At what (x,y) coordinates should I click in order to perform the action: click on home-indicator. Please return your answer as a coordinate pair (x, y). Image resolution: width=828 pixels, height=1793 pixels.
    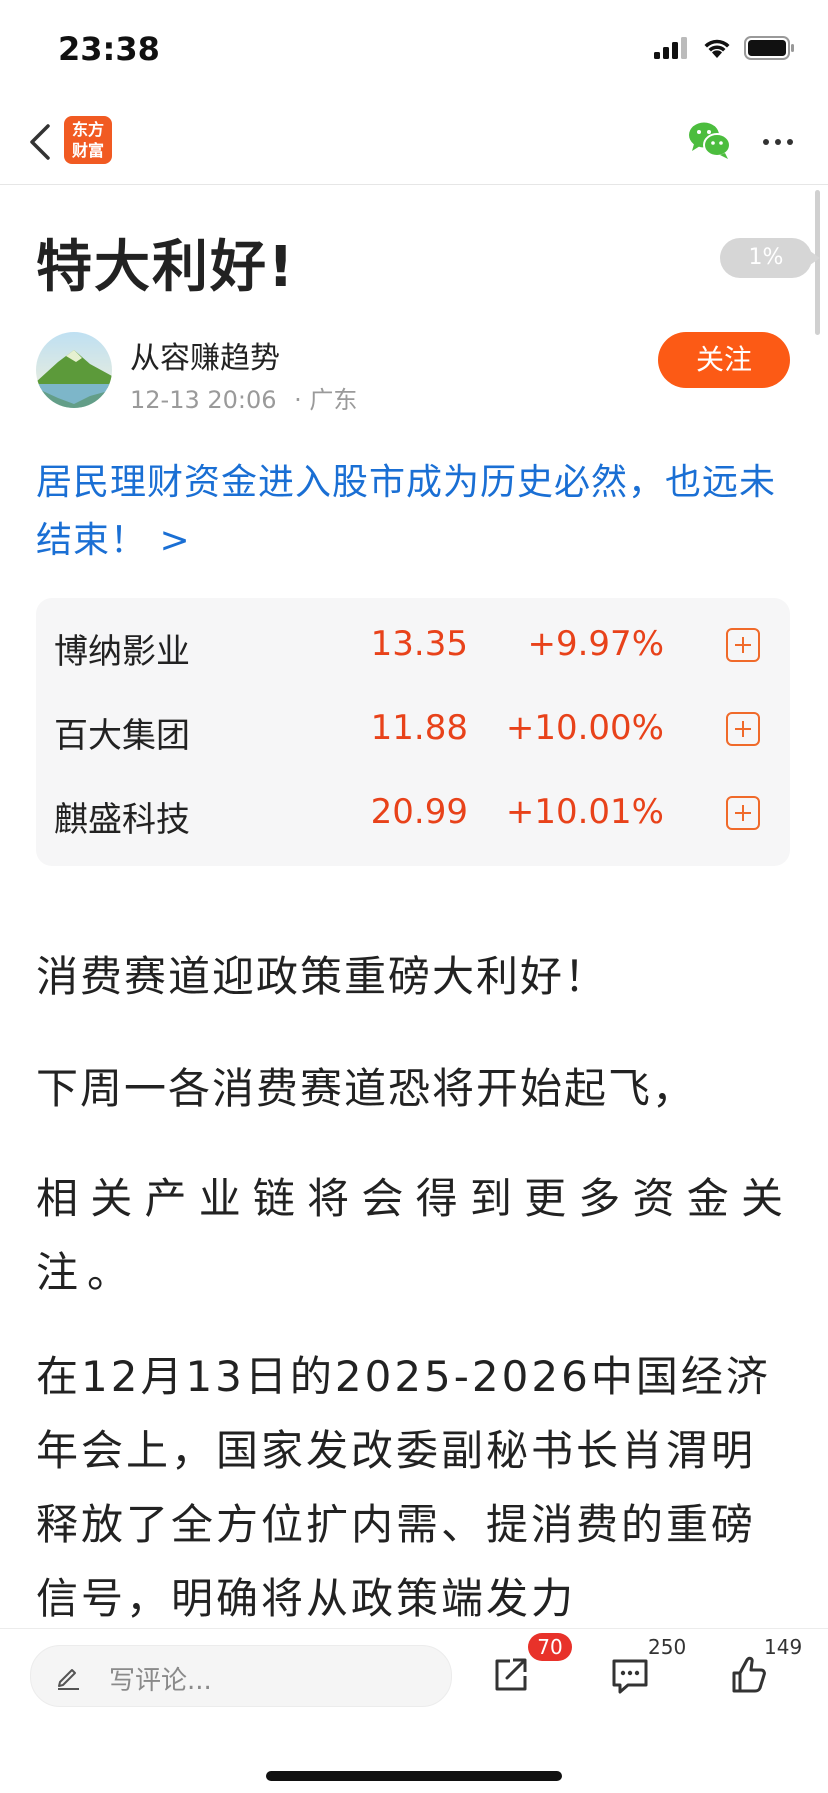
    Looking at the image, I should click on (414, 1776).